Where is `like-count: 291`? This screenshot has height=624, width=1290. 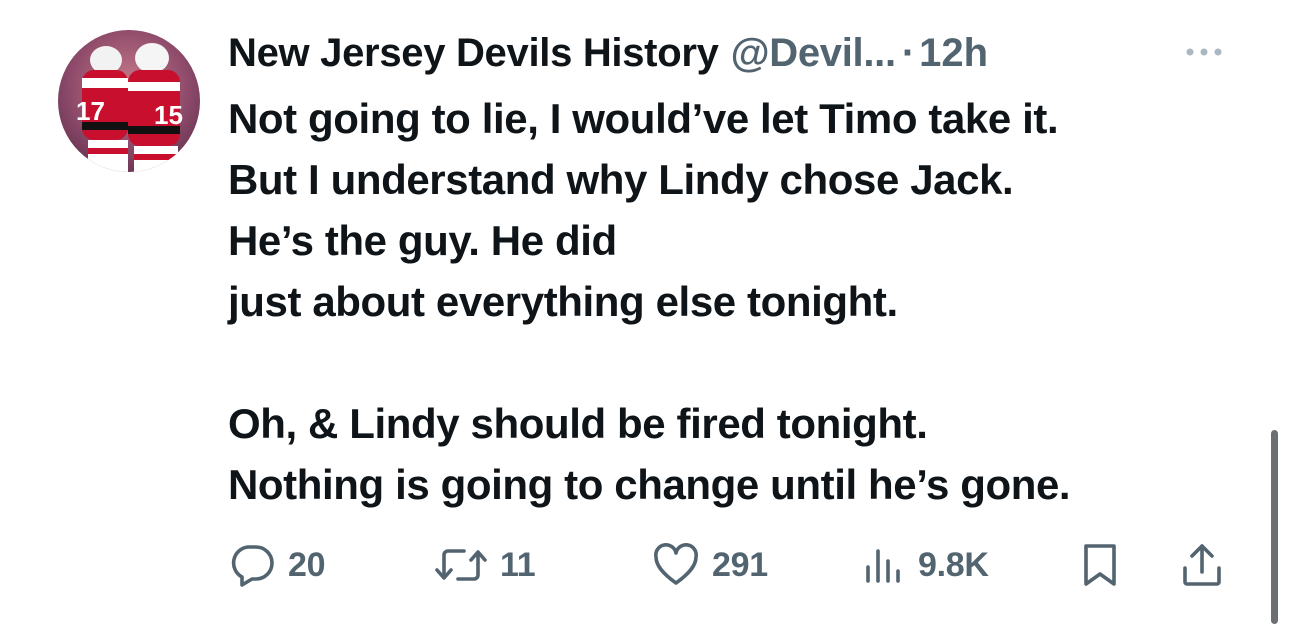 like-count: 291 is located at coordinates (740, 564).